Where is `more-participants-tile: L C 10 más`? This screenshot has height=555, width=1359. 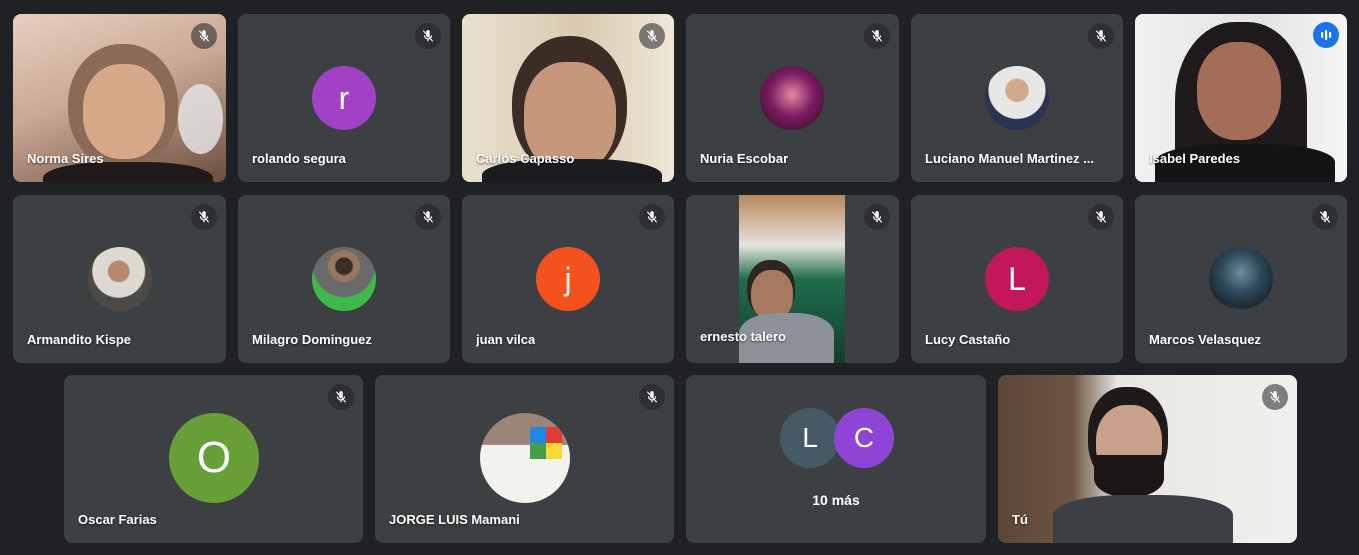 more-participants-tile: L C 10 más is located at coordinates (836, 459).